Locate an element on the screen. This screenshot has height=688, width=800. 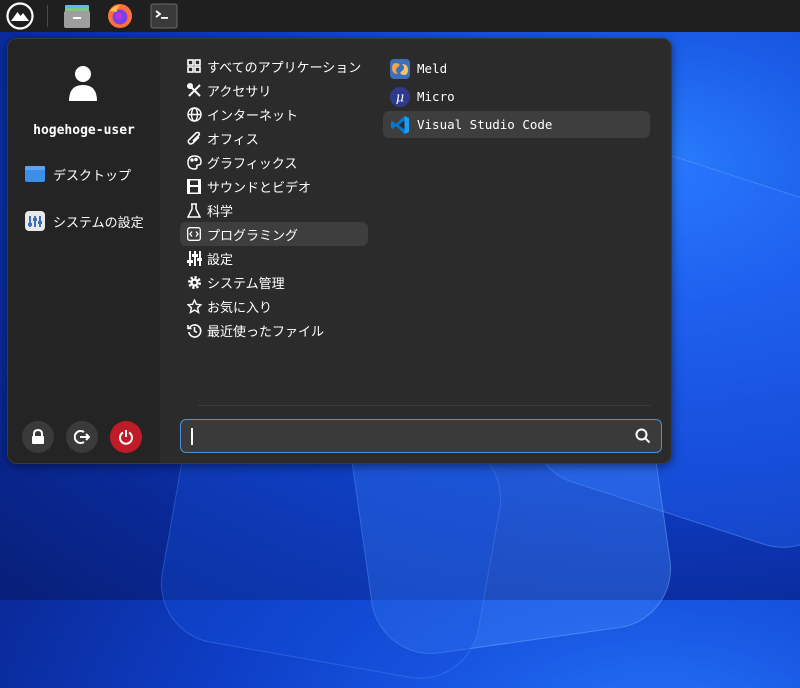
app-label: Meld is located at coordinates (432, 68).